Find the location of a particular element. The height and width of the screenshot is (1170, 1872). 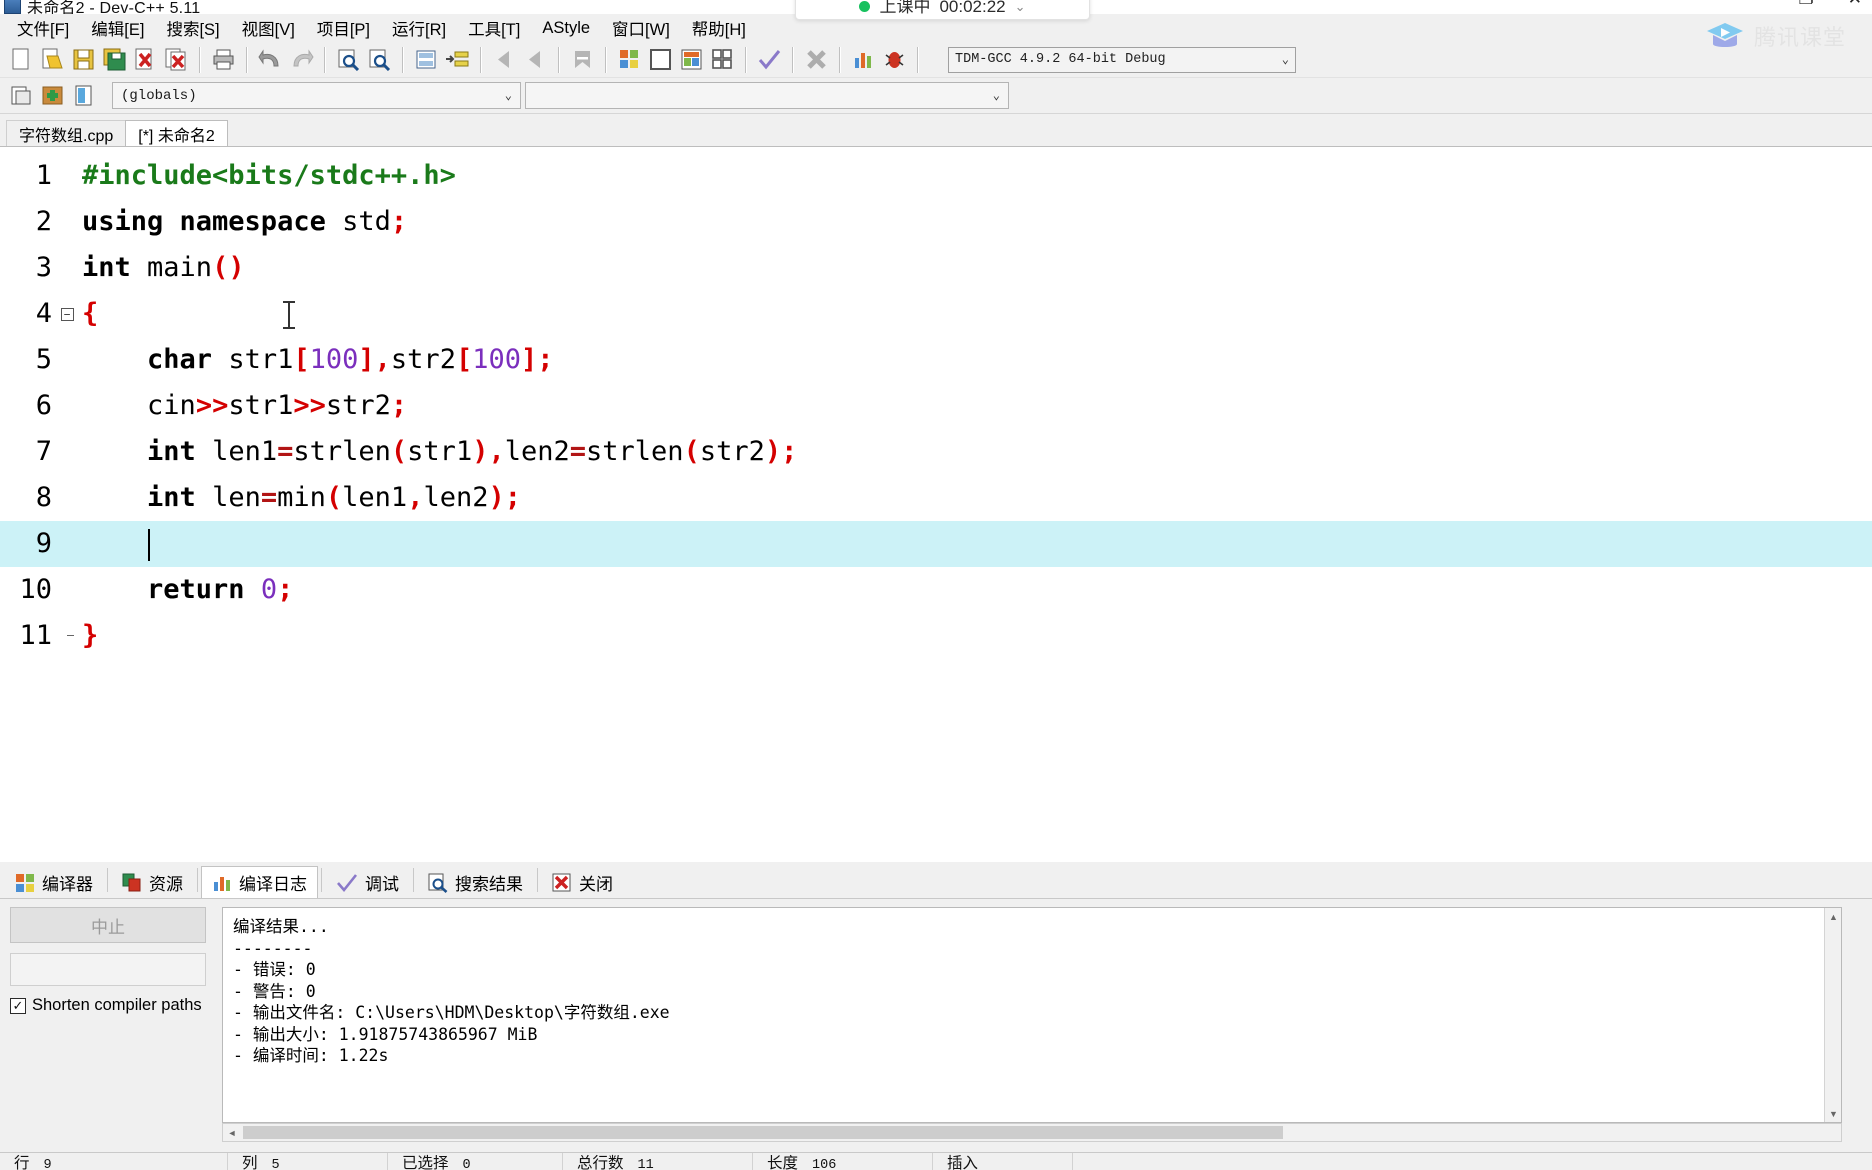

profile-analysis-button is located at coordinates (863, 59).